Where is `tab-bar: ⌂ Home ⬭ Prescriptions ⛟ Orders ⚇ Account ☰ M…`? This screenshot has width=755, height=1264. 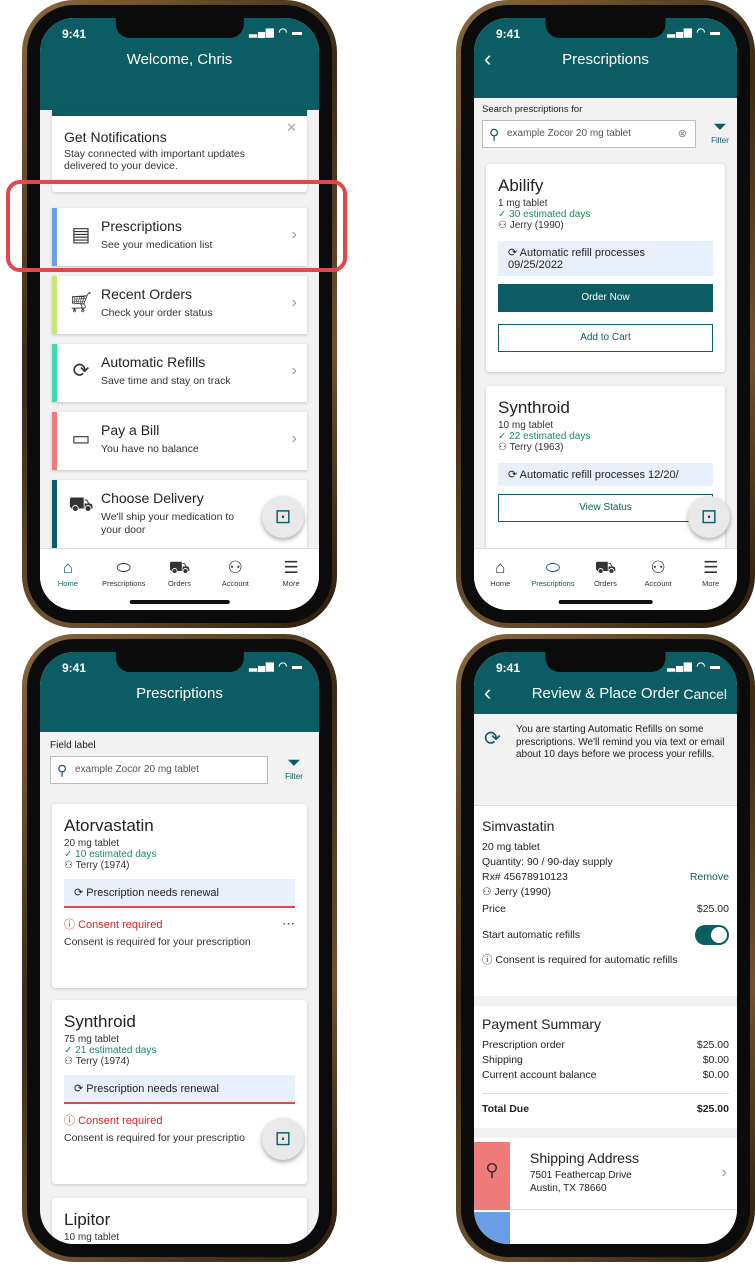
tab-bar: ⌂ Home ⬭ Prescriptions ⛟ Orders ⚇ Account ☰ M… is located at coordinates (605, 579).